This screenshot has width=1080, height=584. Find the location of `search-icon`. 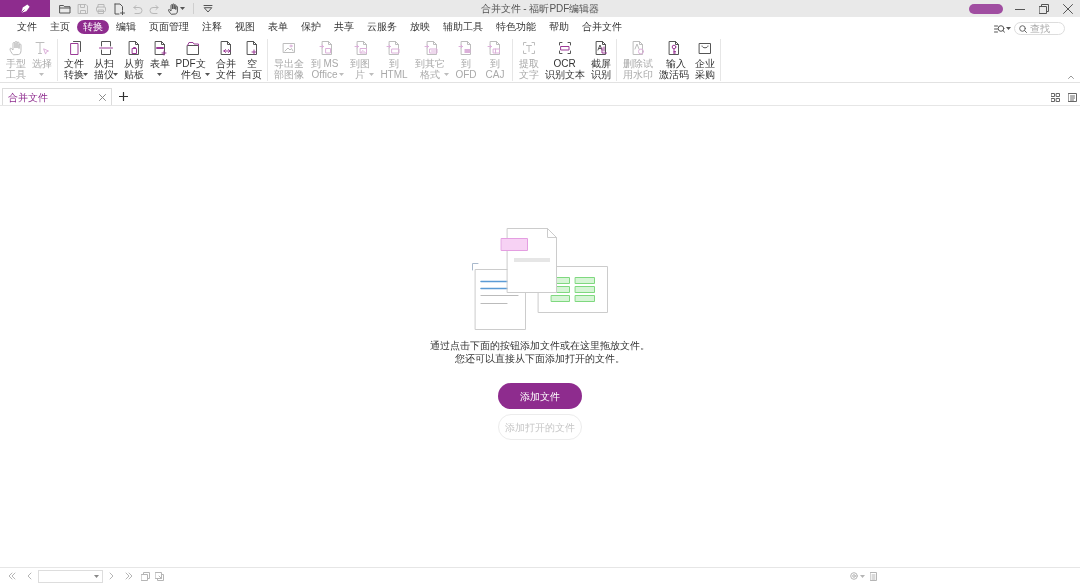

search-icon is located at coordinates (1023, 28).